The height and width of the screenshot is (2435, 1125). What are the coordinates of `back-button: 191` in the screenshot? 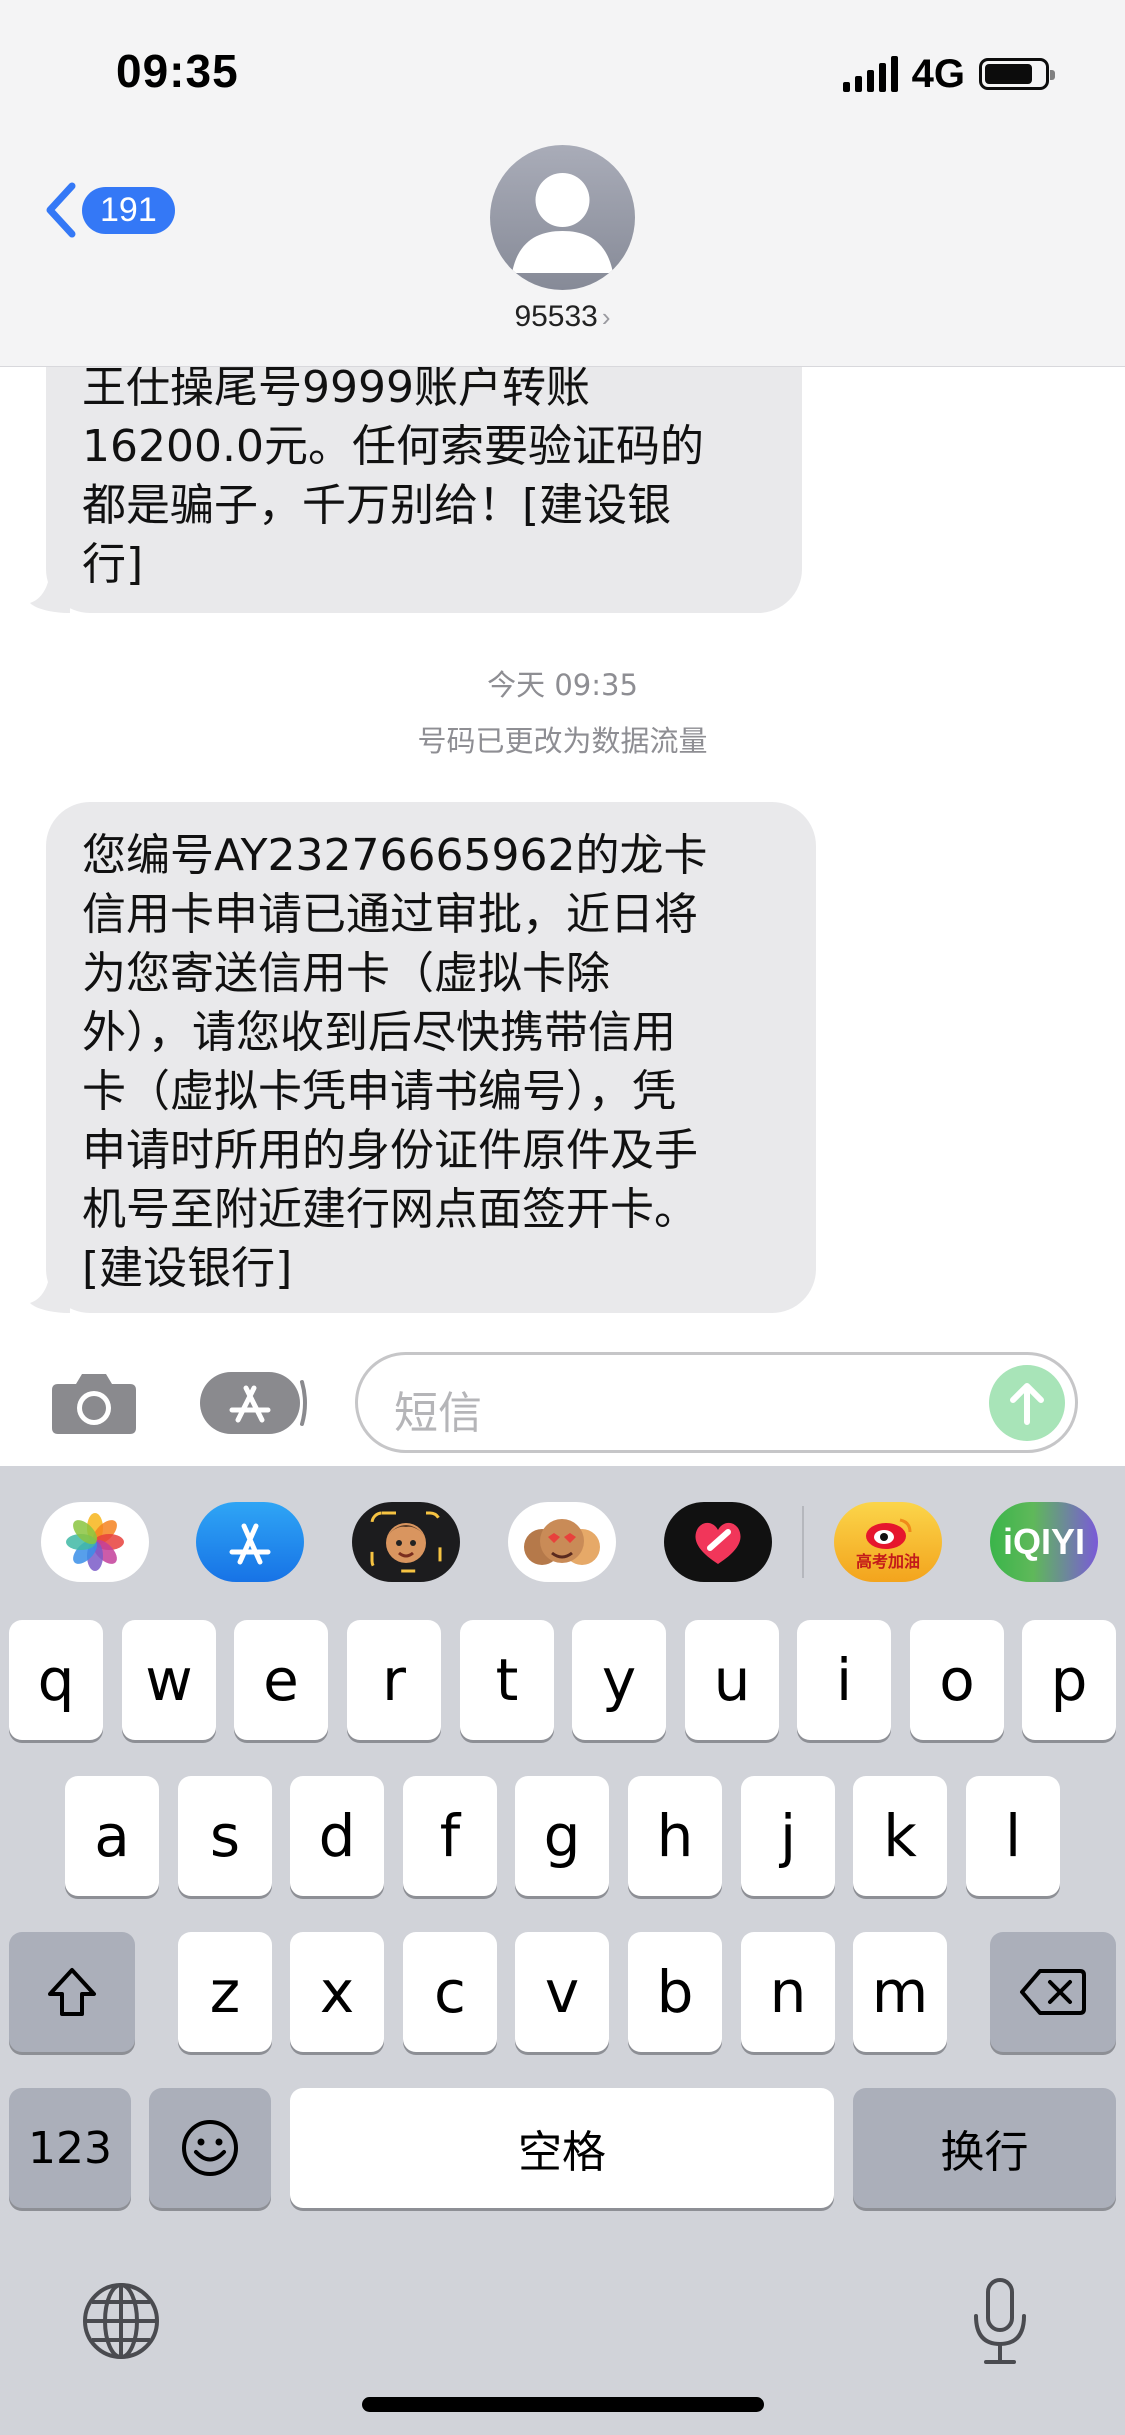 It's located at (109, 210).